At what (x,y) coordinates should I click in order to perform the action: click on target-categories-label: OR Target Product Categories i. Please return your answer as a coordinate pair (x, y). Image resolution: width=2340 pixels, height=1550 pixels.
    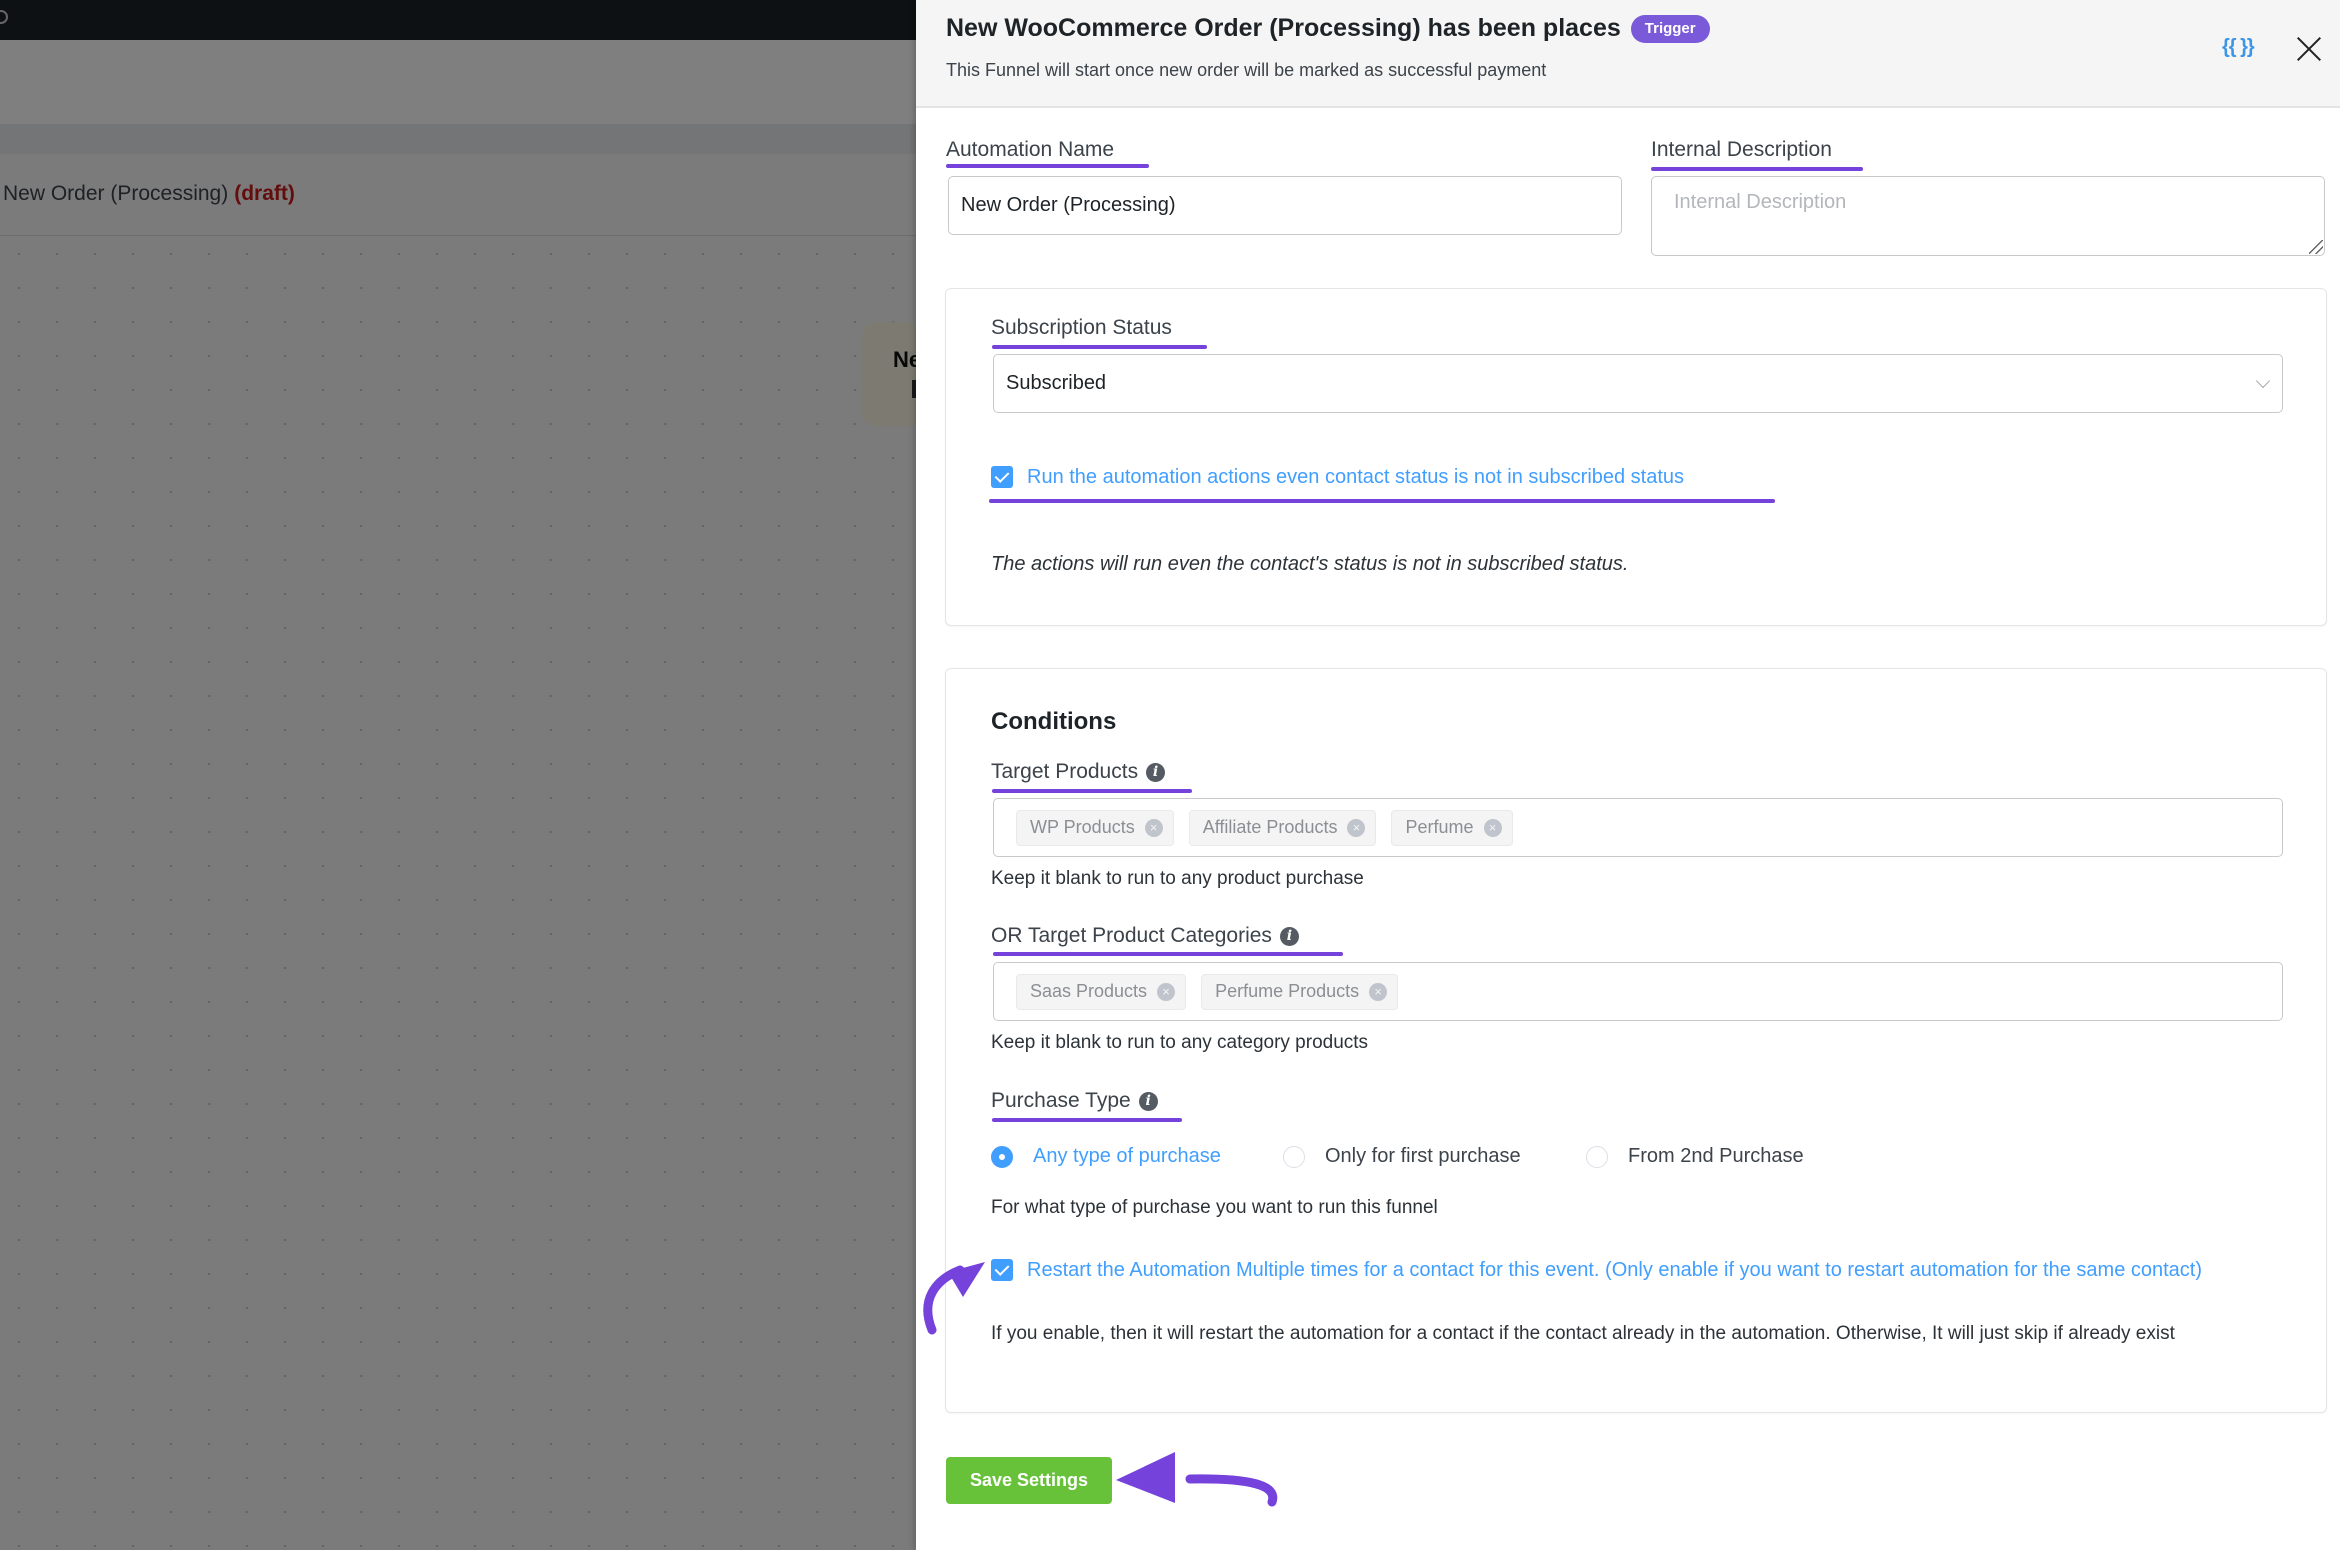
    Looking at the image, I should click on (1145, 936).